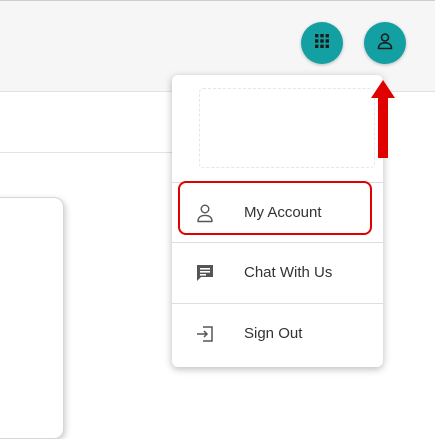 The width and height of the screenshot is (435, 439). I want to click on user-icon, so click(385, 43).